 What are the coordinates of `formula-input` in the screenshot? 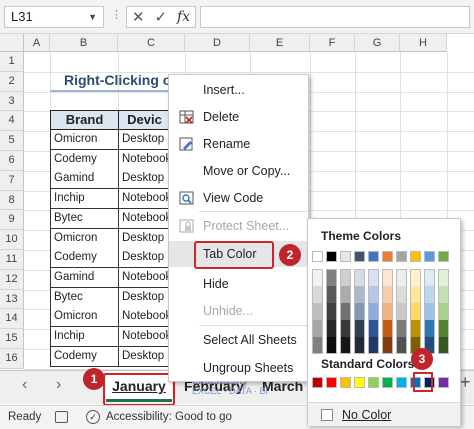 It's located at (335, 17).